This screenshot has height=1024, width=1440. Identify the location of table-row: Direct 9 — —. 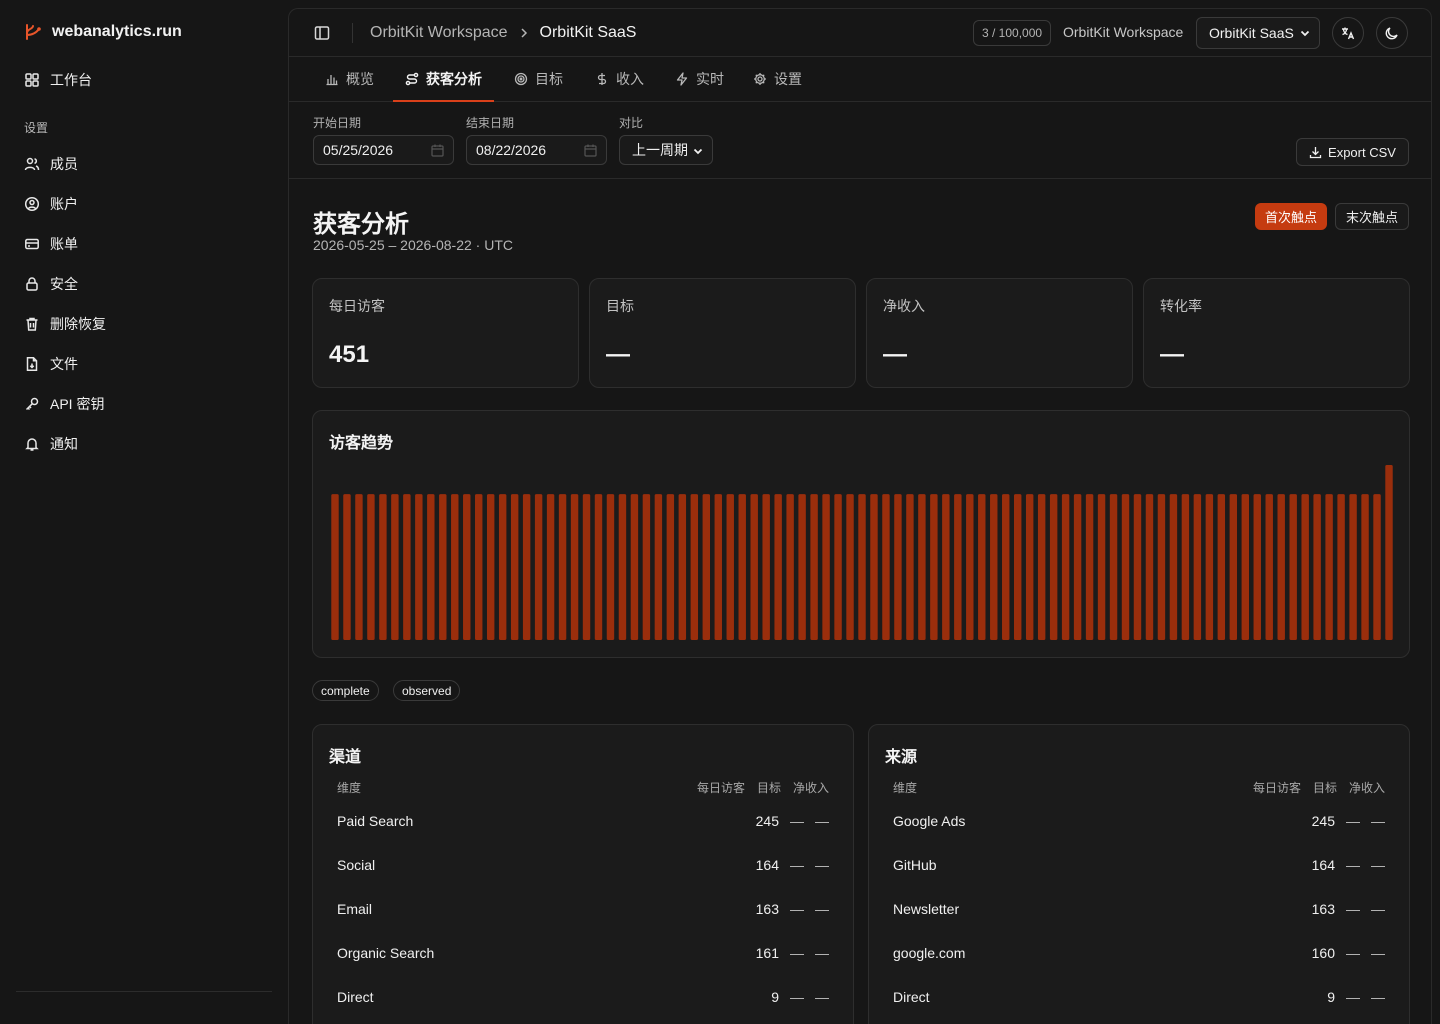
(583, 997).